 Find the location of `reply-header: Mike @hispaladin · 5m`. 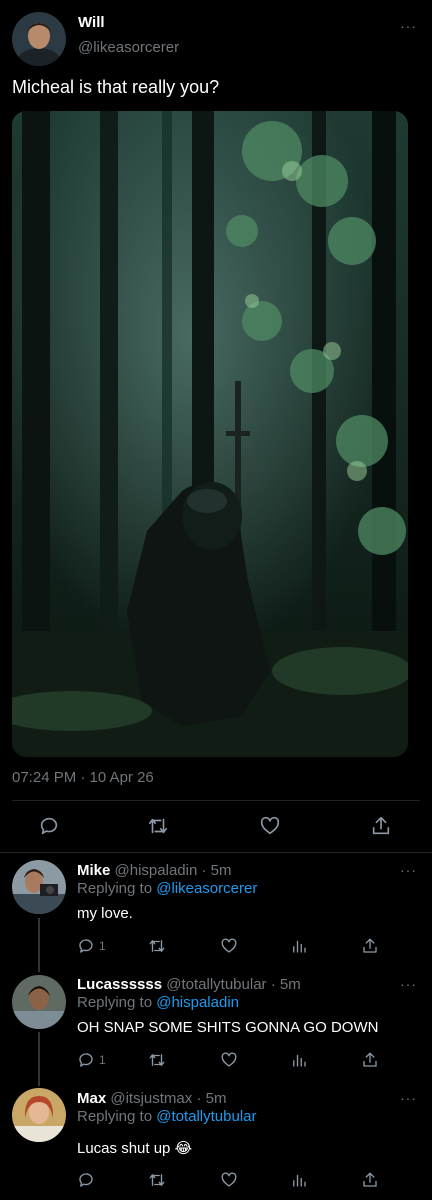

reply-header: Mike @hispaladin · 5m is located at coordinates (154, 870).